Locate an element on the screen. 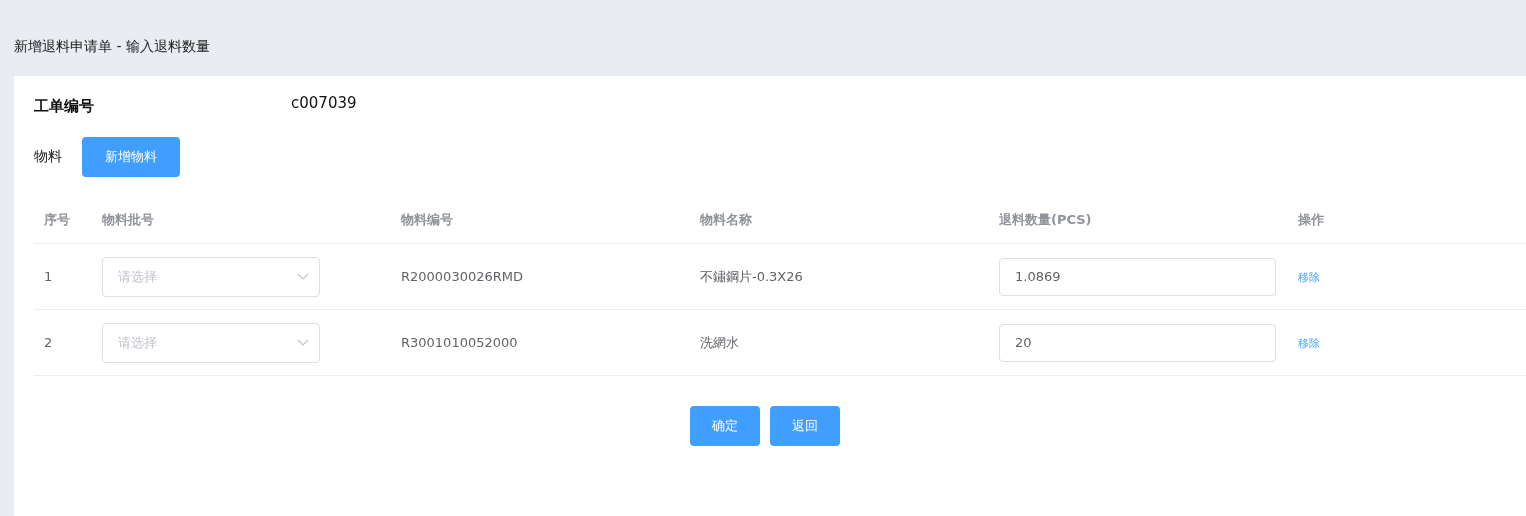  table-cell-text: 1 is located at coordinates (49, 276).